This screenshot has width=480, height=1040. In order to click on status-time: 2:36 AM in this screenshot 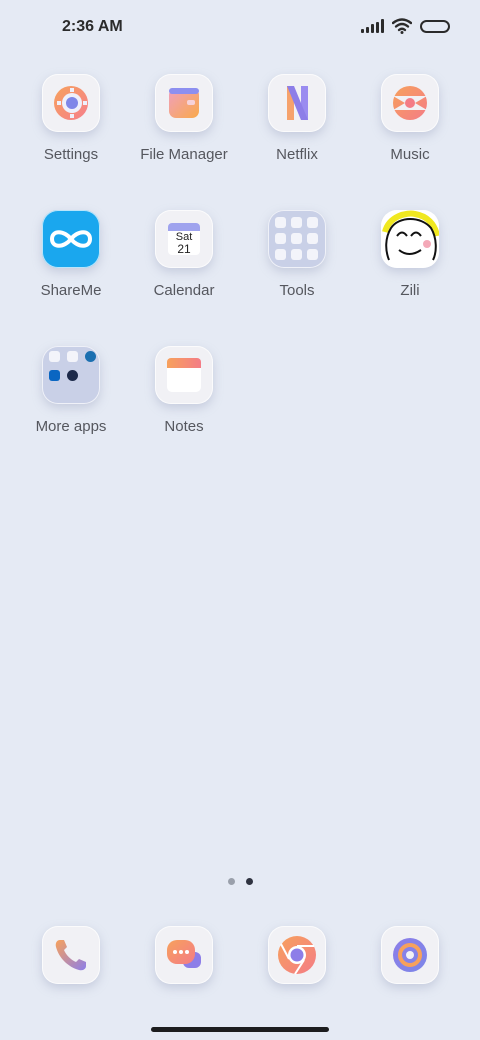, I will do `click(92, 26)`.